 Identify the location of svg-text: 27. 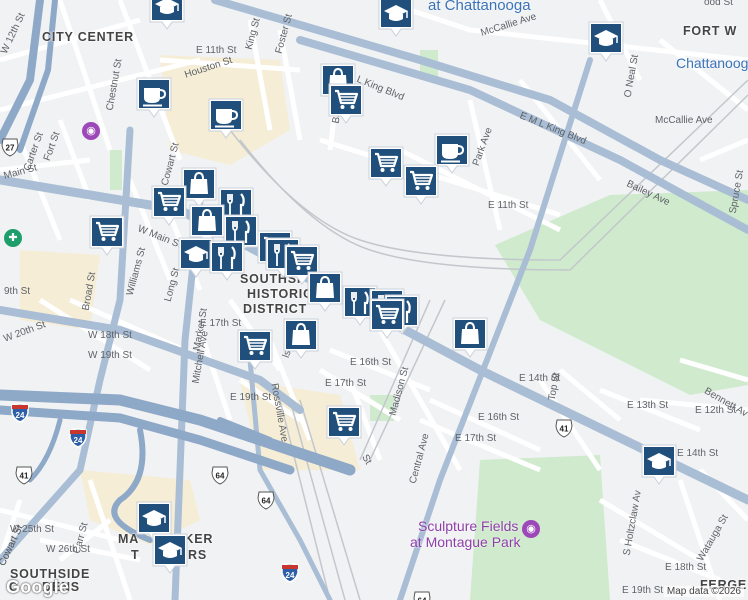
(10, 148).